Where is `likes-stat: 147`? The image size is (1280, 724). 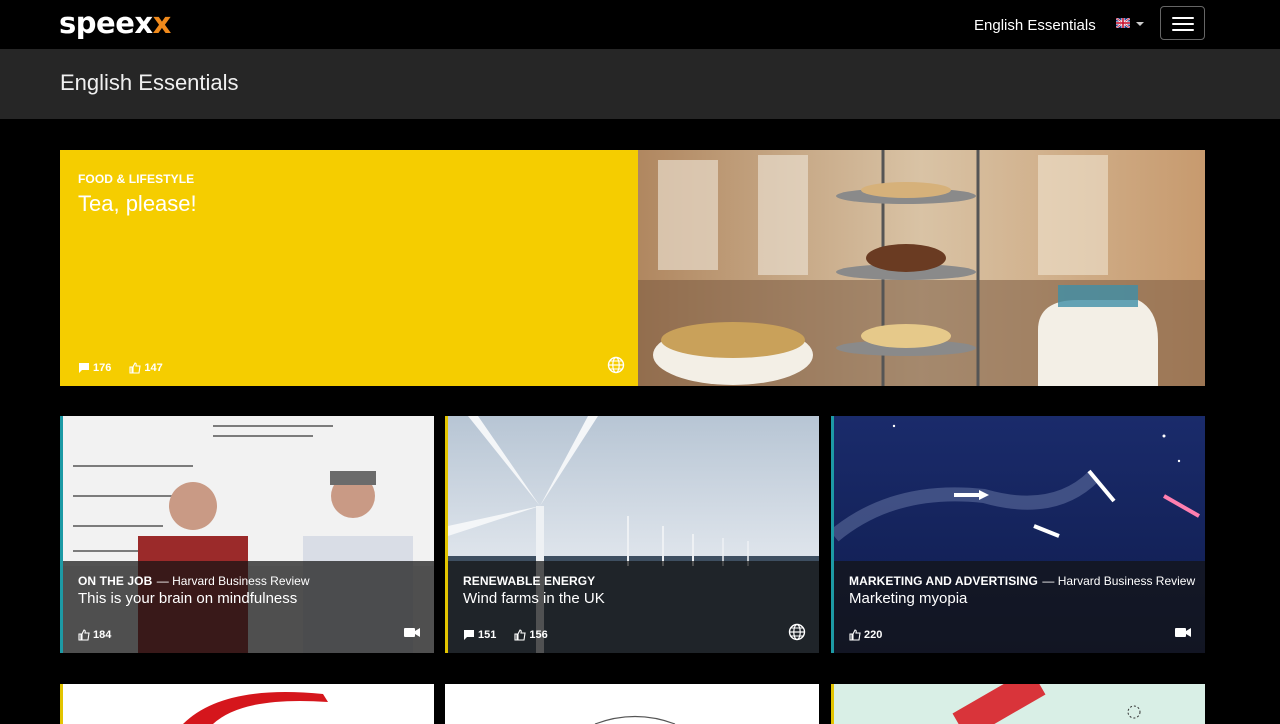
likes-stat: 147 is located at coordinates (146, 368).